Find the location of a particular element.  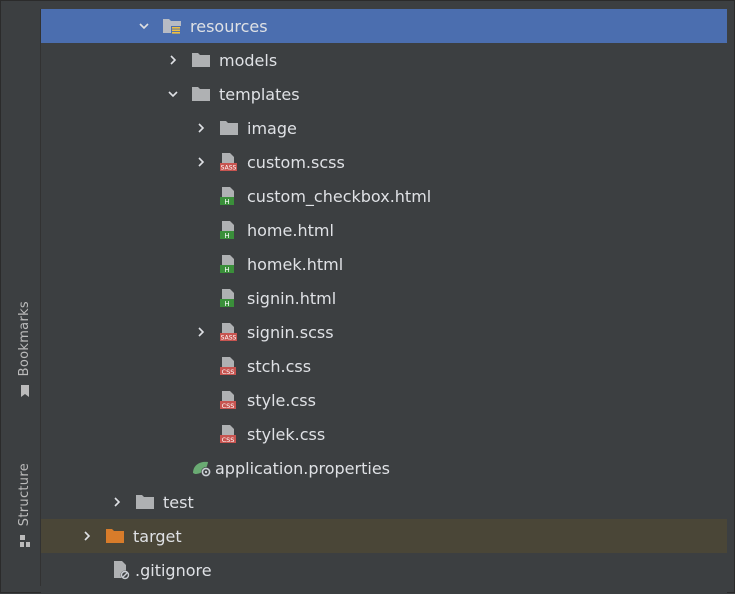

tree-item-home-html: H home.html is located at coordinates (384, 230).